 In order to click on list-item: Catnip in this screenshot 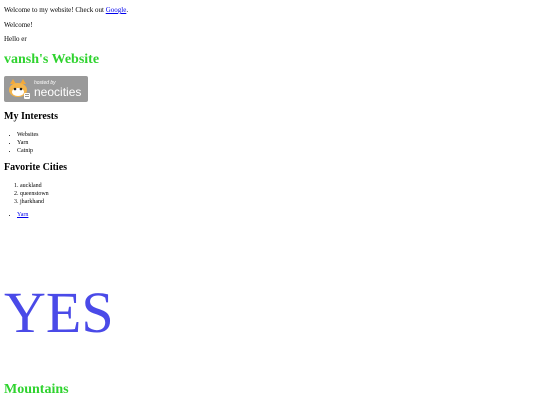, I will do `click(24, 151)`.